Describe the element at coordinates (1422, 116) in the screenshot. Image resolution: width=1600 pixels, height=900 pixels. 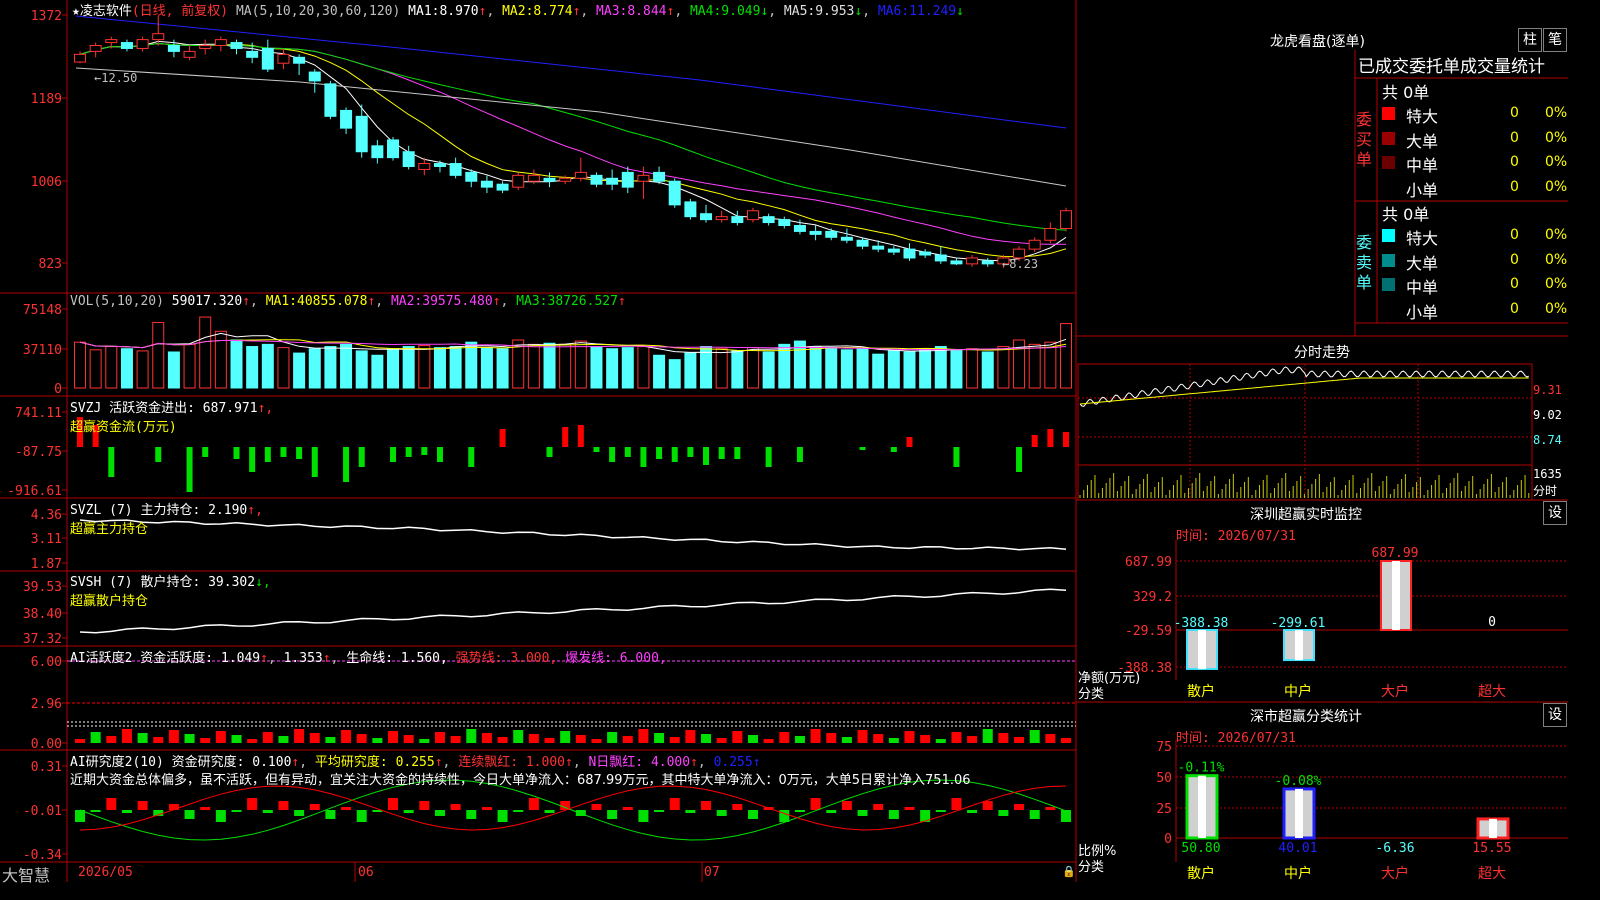
I see `buy-row-0-label: 特大` at that location.